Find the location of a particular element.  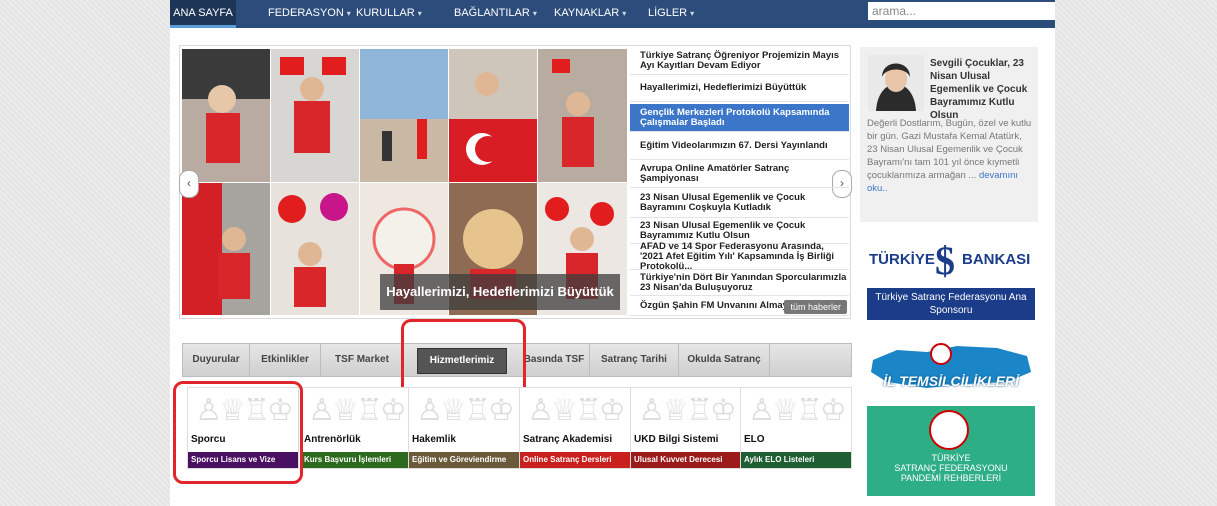

is-bankasi-logo: TÜRKİYE $ BANKASI is located at coordinates (951, 260).